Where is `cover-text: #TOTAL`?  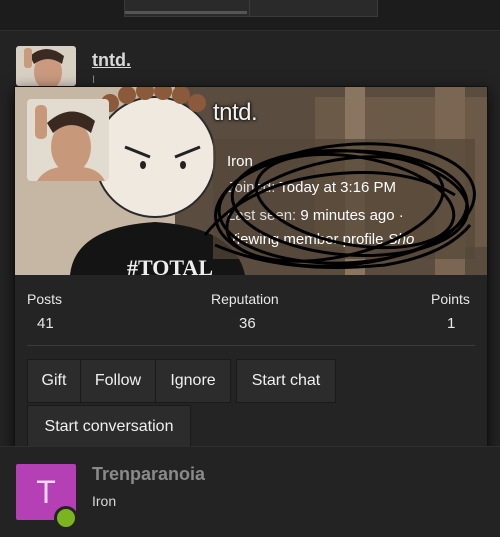 cover-text: #TOTAL is located at coordinates (170, 265).